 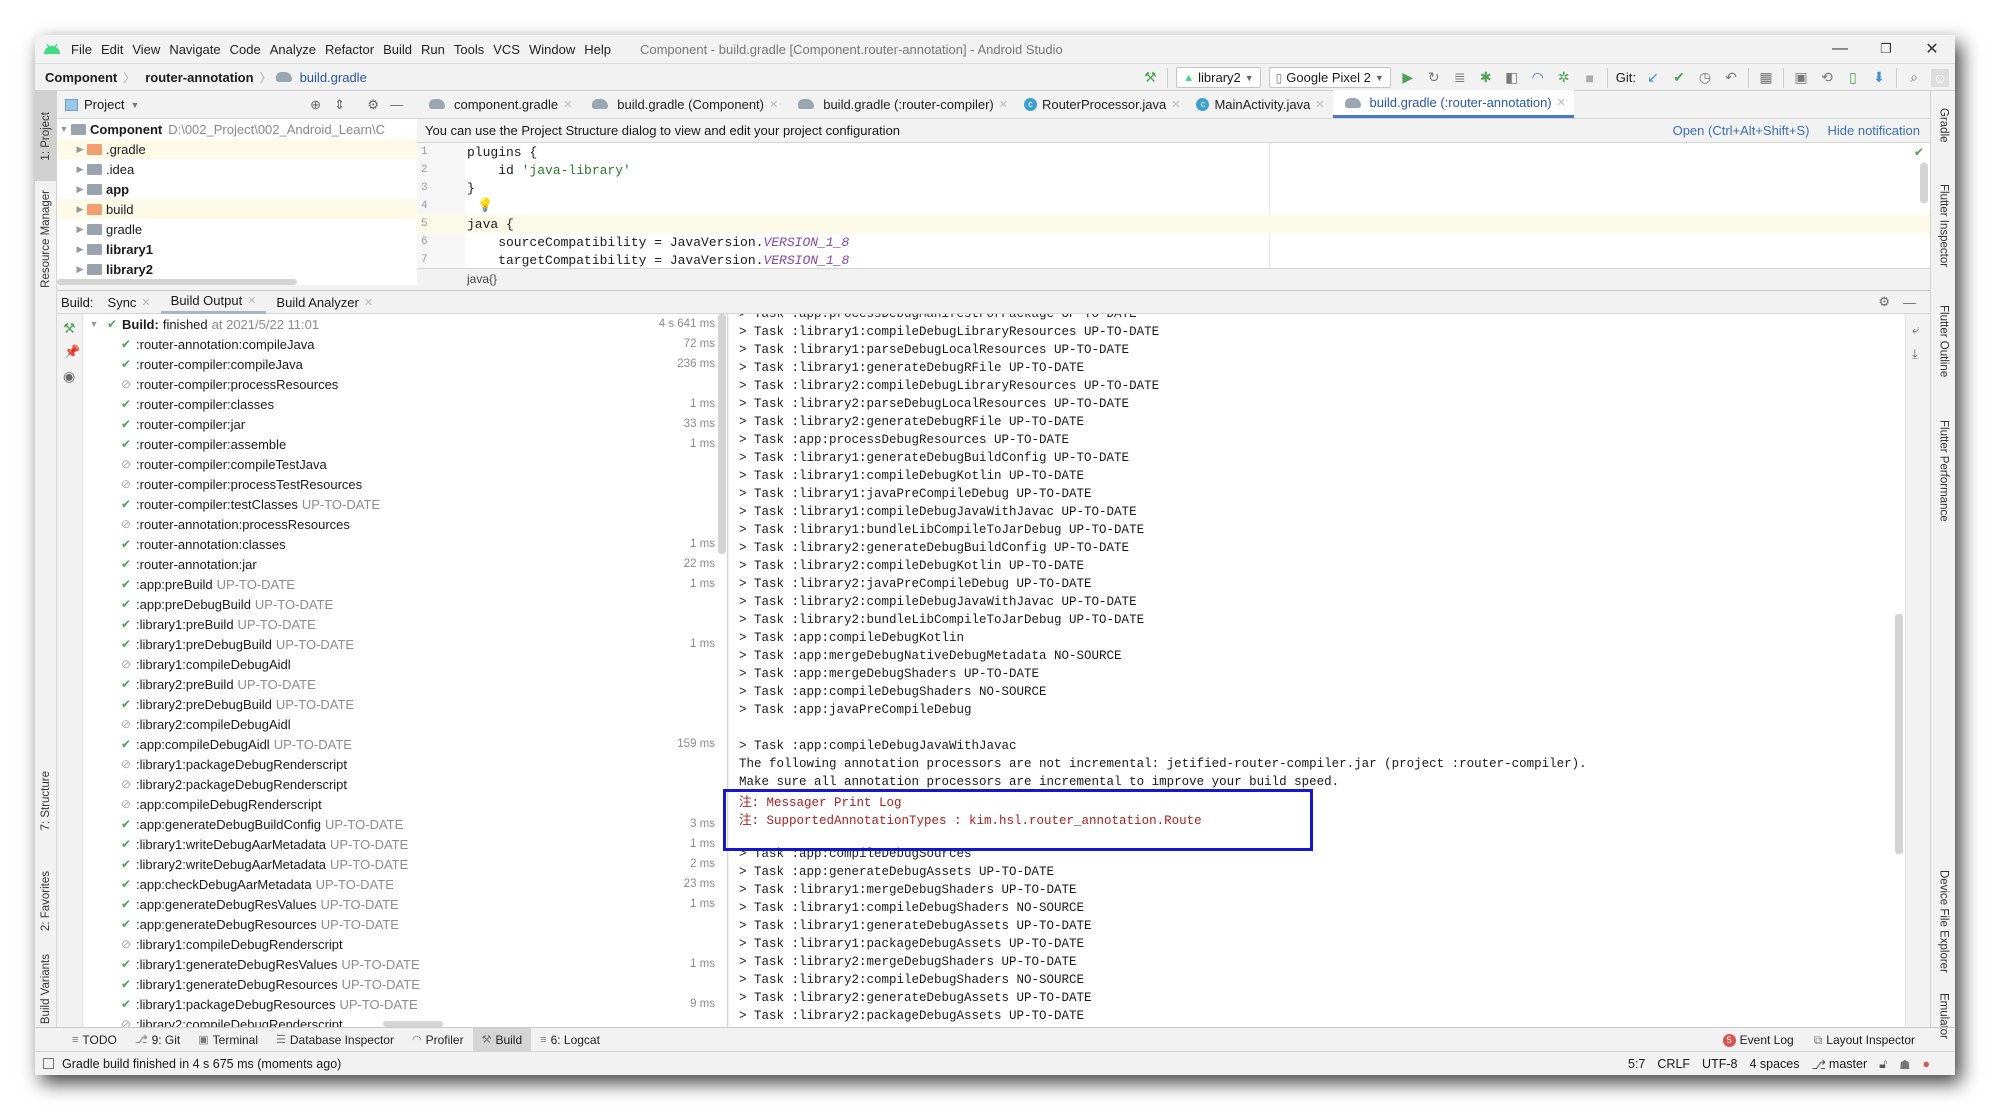 What do you see at coordinates (1758, 1040) in the screenshot?
I see `event-log-tab: 5 Event Log` at bounding box center [1758, 1040].